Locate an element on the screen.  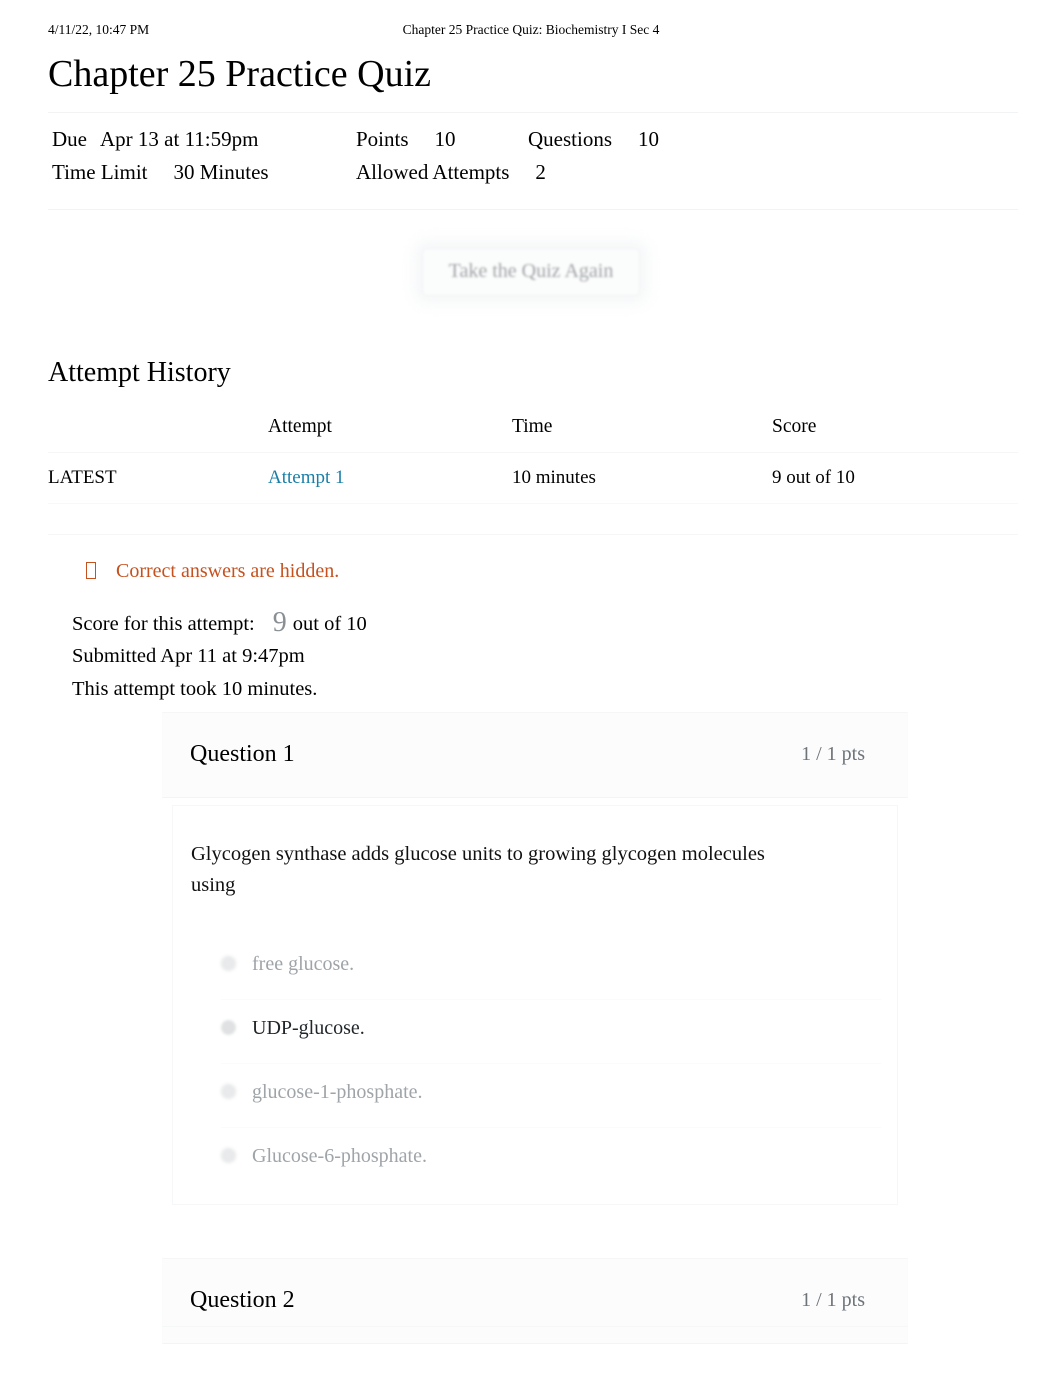
due-value: Apr 13 at 11:59pm is located at coordinates (179, 139).